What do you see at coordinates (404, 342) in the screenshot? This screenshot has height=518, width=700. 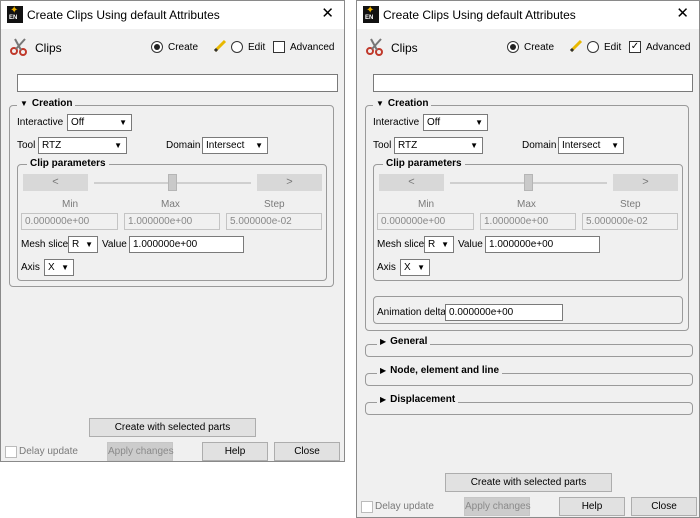 I see `general-toggle: ▶ General` at bounding box center [404, 342].